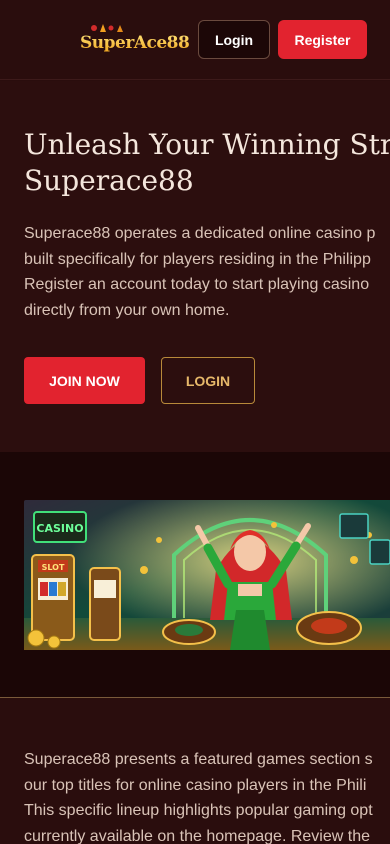 This screenshot has height=844, width=390. I want to click on hero-login-button: LOGIN, so click(208, 380).